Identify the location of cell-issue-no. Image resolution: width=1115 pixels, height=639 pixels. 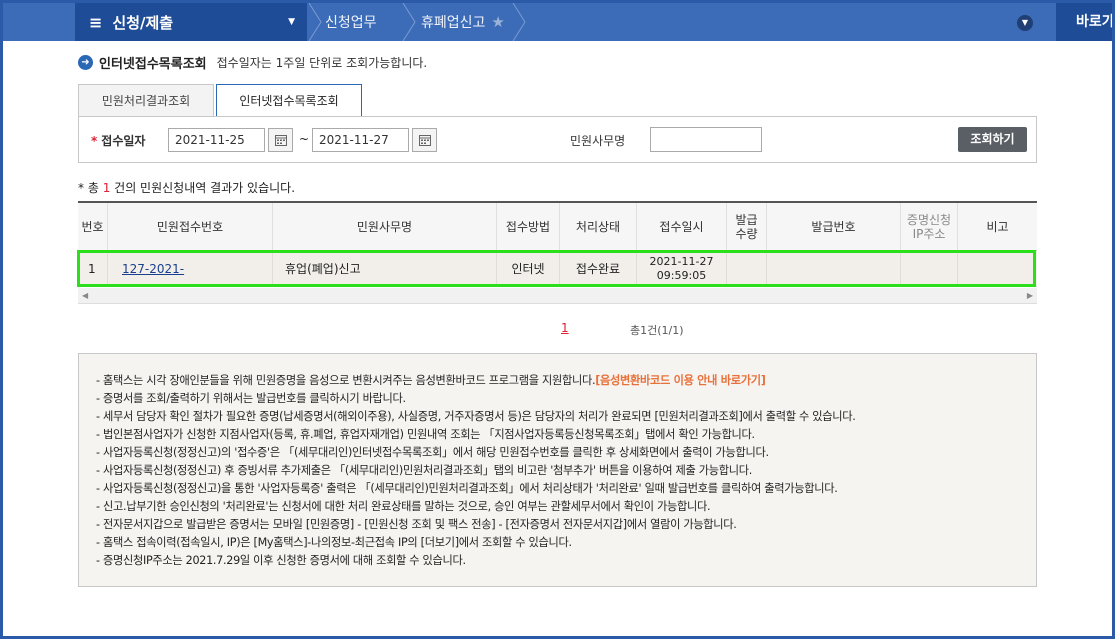
(834, 268).